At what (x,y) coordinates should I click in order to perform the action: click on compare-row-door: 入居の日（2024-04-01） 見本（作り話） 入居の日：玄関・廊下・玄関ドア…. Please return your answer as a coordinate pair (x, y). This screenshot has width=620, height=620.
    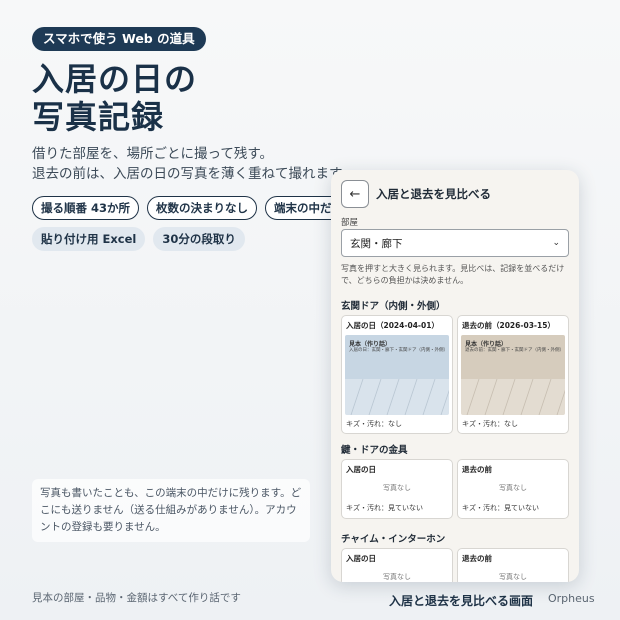
    Looking at the image, I should click on (455, 374).